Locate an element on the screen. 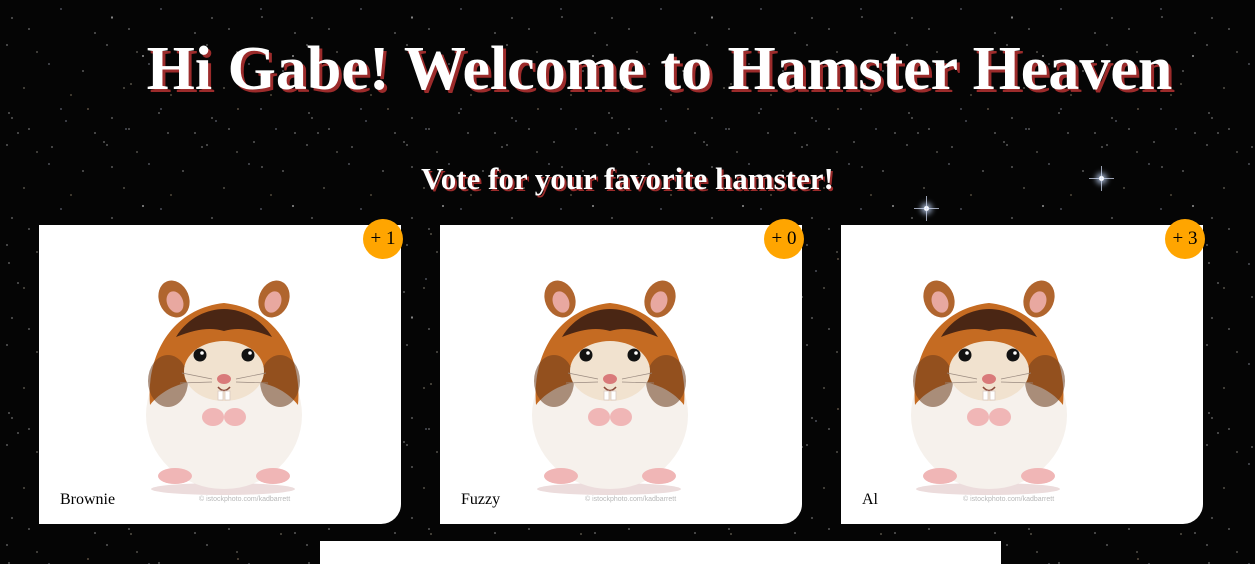 Image resolution: width=1255 pixels, height=564 pixels. page-title: Hi Gabe! Welcome to Hamster Heaven is located at coordinates (659, 69).